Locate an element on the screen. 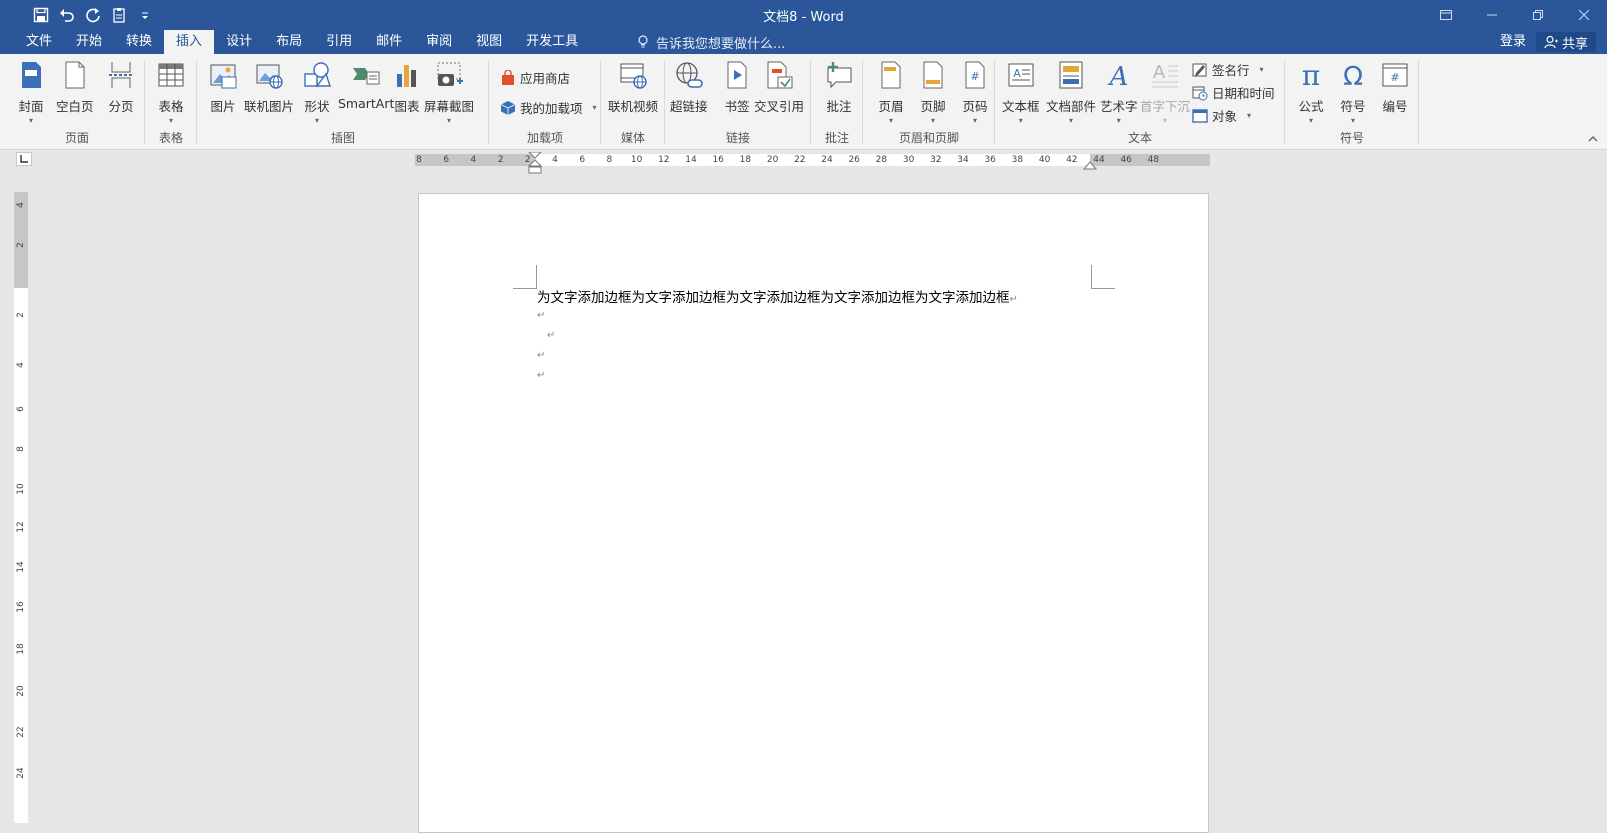  tab-1: 开始 is located at coordinates (89, 42).